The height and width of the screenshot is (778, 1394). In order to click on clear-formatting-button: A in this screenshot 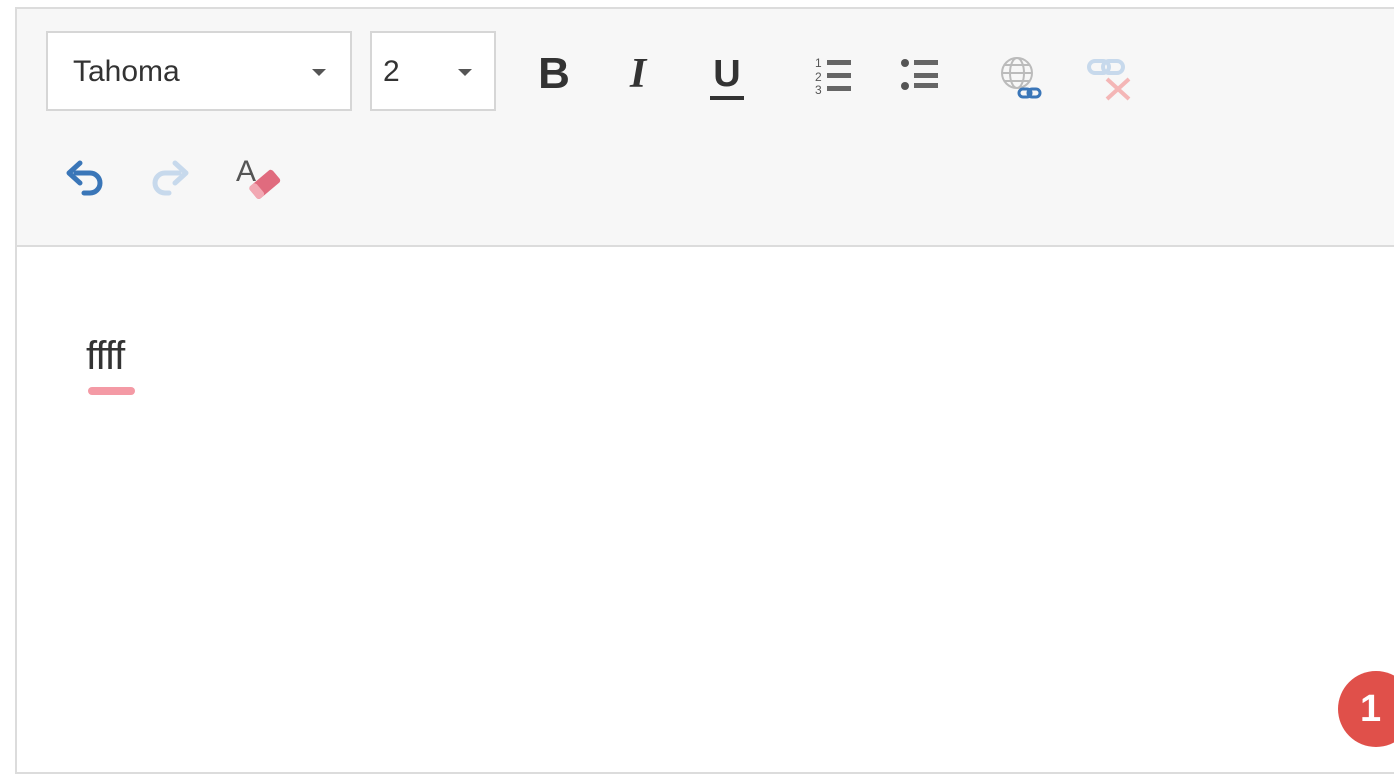, I will do `click(260, 179)`.